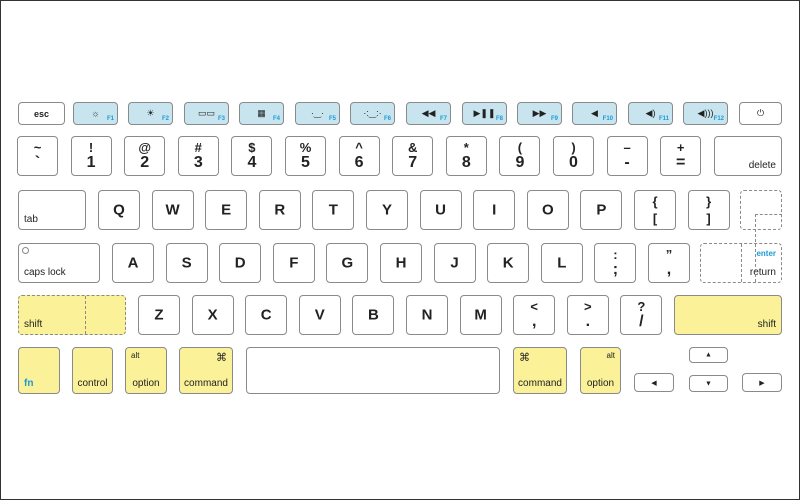  What do you see at coordinates (92, 370) in the screenshot?
I see `control-key: control` at bounding box center [92, 370].